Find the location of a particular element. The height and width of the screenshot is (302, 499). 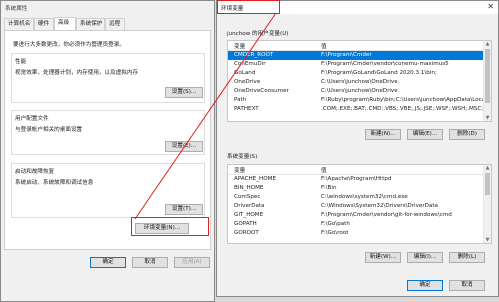

user-variables-scrollbar: ▲ ▼ is located at coordinates (487, 81).